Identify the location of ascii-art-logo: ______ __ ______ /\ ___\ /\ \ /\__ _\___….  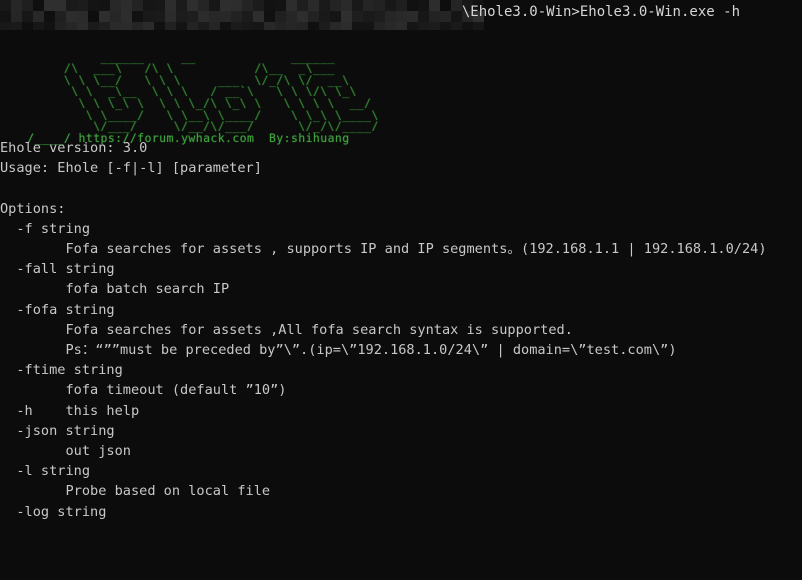
(221, 91).